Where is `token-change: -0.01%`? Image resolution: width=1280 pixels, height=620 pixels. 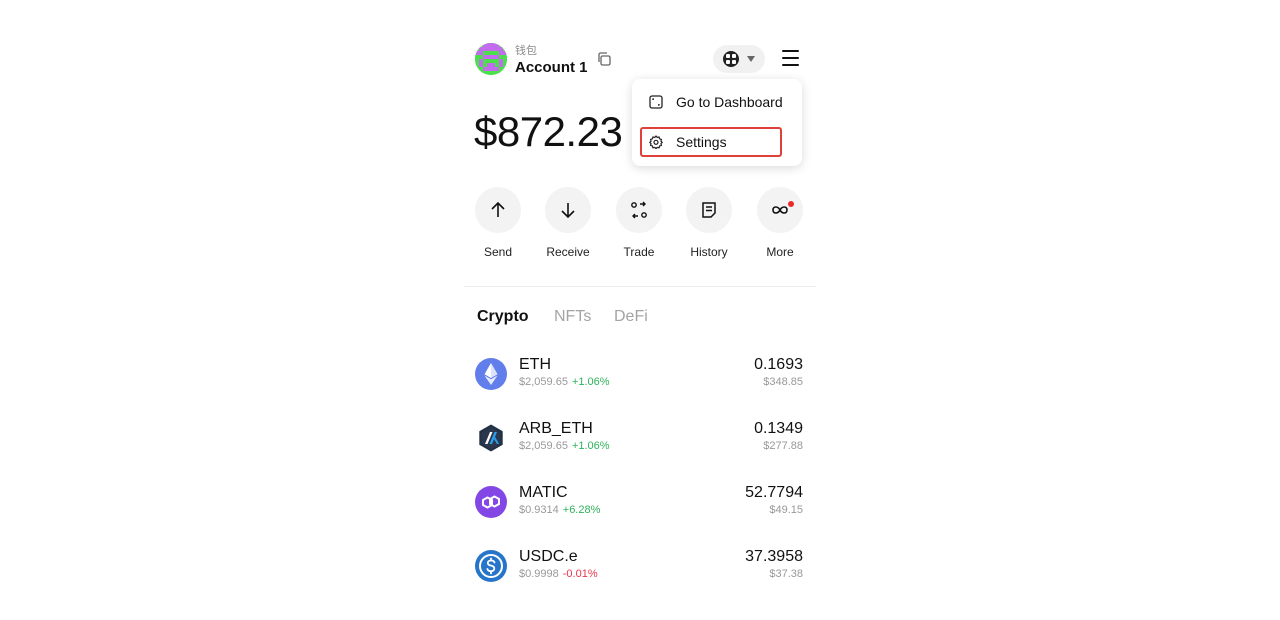
token-change: -0.01% is located at coordinates (580, 574).